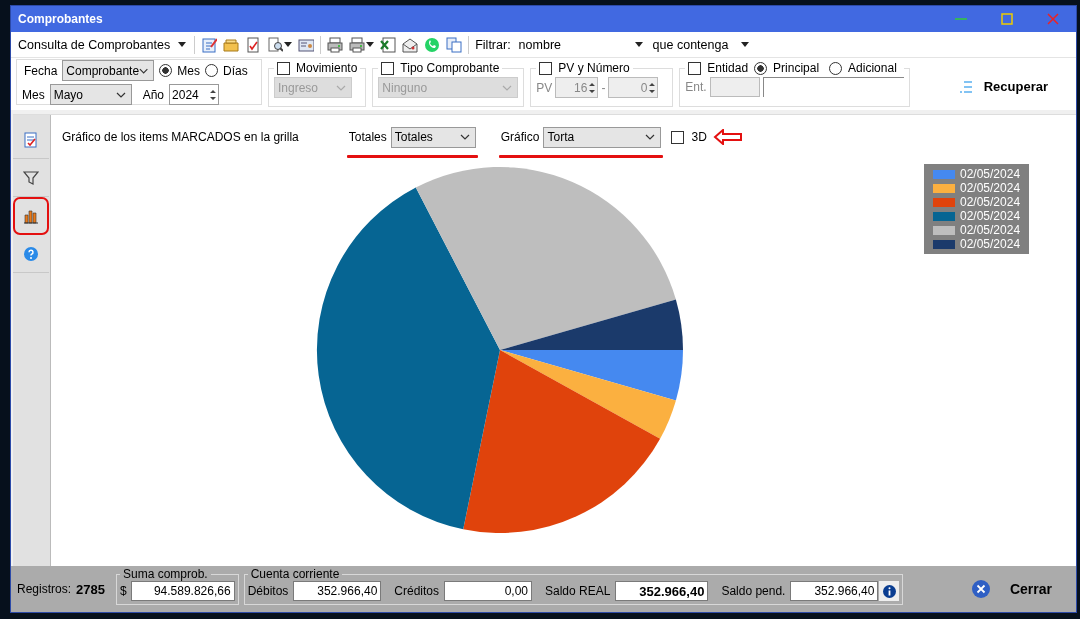 This screenshot has width=1080, height=619. Describe the element at coordinates (833, 87) in the screenshot. I see `entity-name-field` at that location.